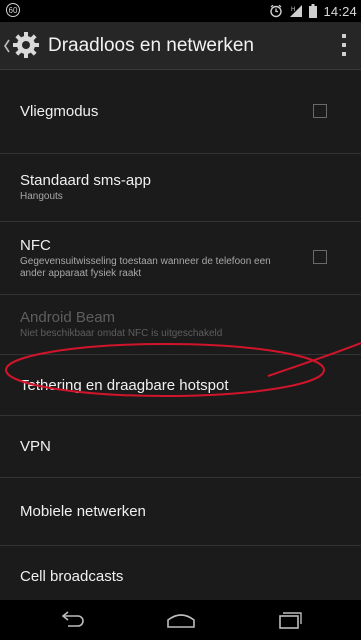 Image resolution: width=361 pixels, height=640 pixels. What do you see at coordinates (180, 576) in the screenshot?
I see `setting-cell-broadcasts: Cell broadcasts` at bounding box center [180, 576].